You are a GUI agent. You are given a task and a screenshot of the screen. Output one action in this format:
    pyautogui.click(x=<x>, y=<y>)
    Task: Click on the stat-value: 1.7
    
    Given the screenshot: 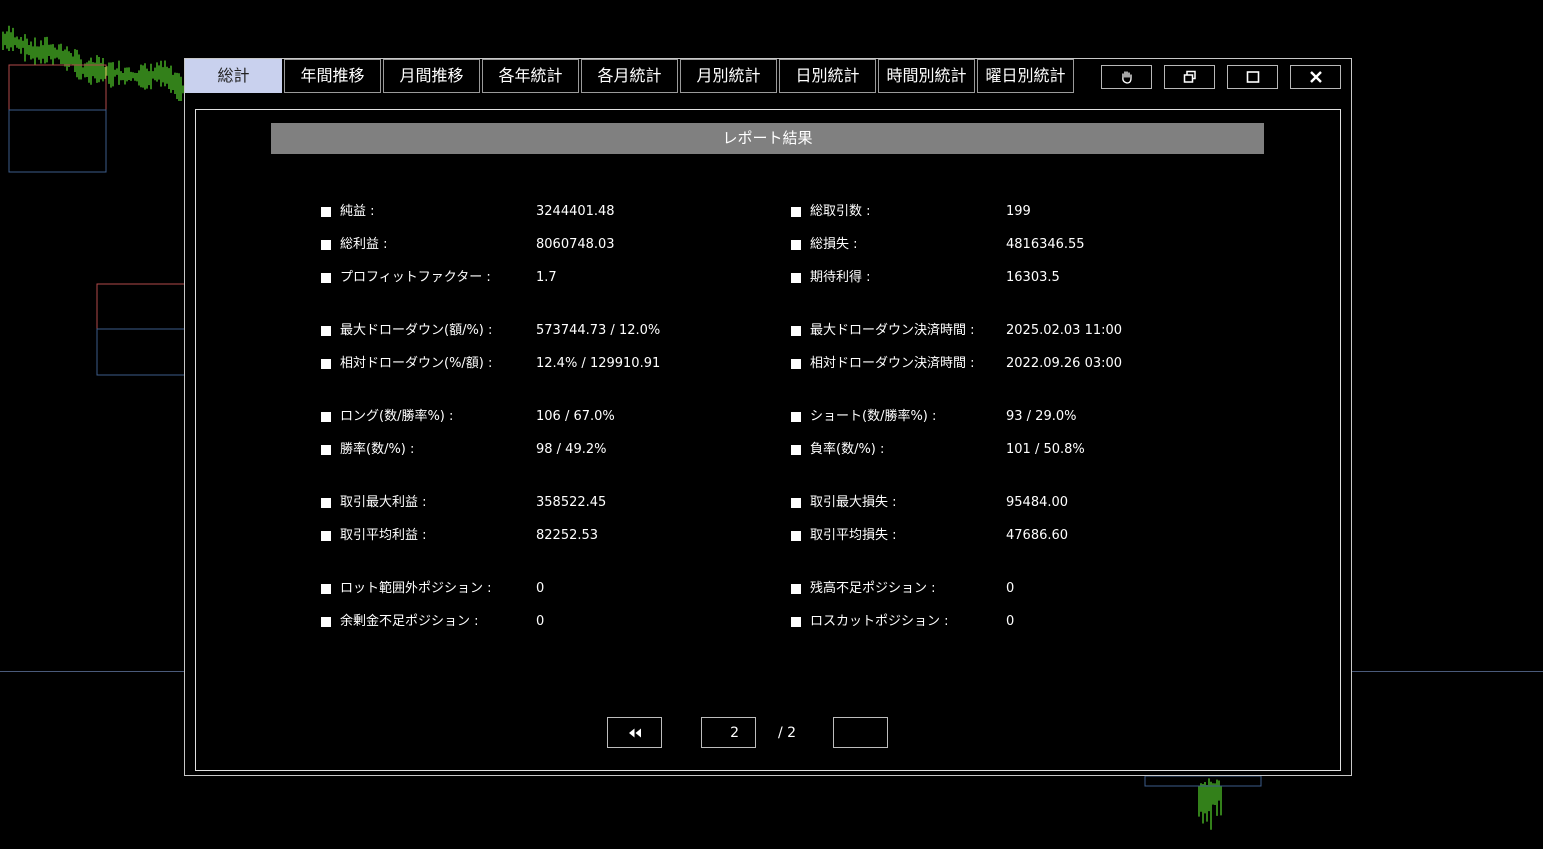 What is the action you would take?
    pyautogui.click(x=546, y=277)
    